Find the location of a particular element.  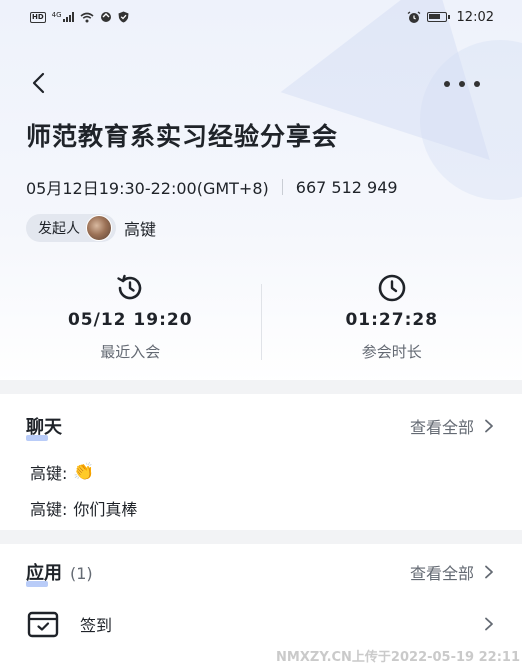

history-clock-icon is located at coordinates (129, 287).